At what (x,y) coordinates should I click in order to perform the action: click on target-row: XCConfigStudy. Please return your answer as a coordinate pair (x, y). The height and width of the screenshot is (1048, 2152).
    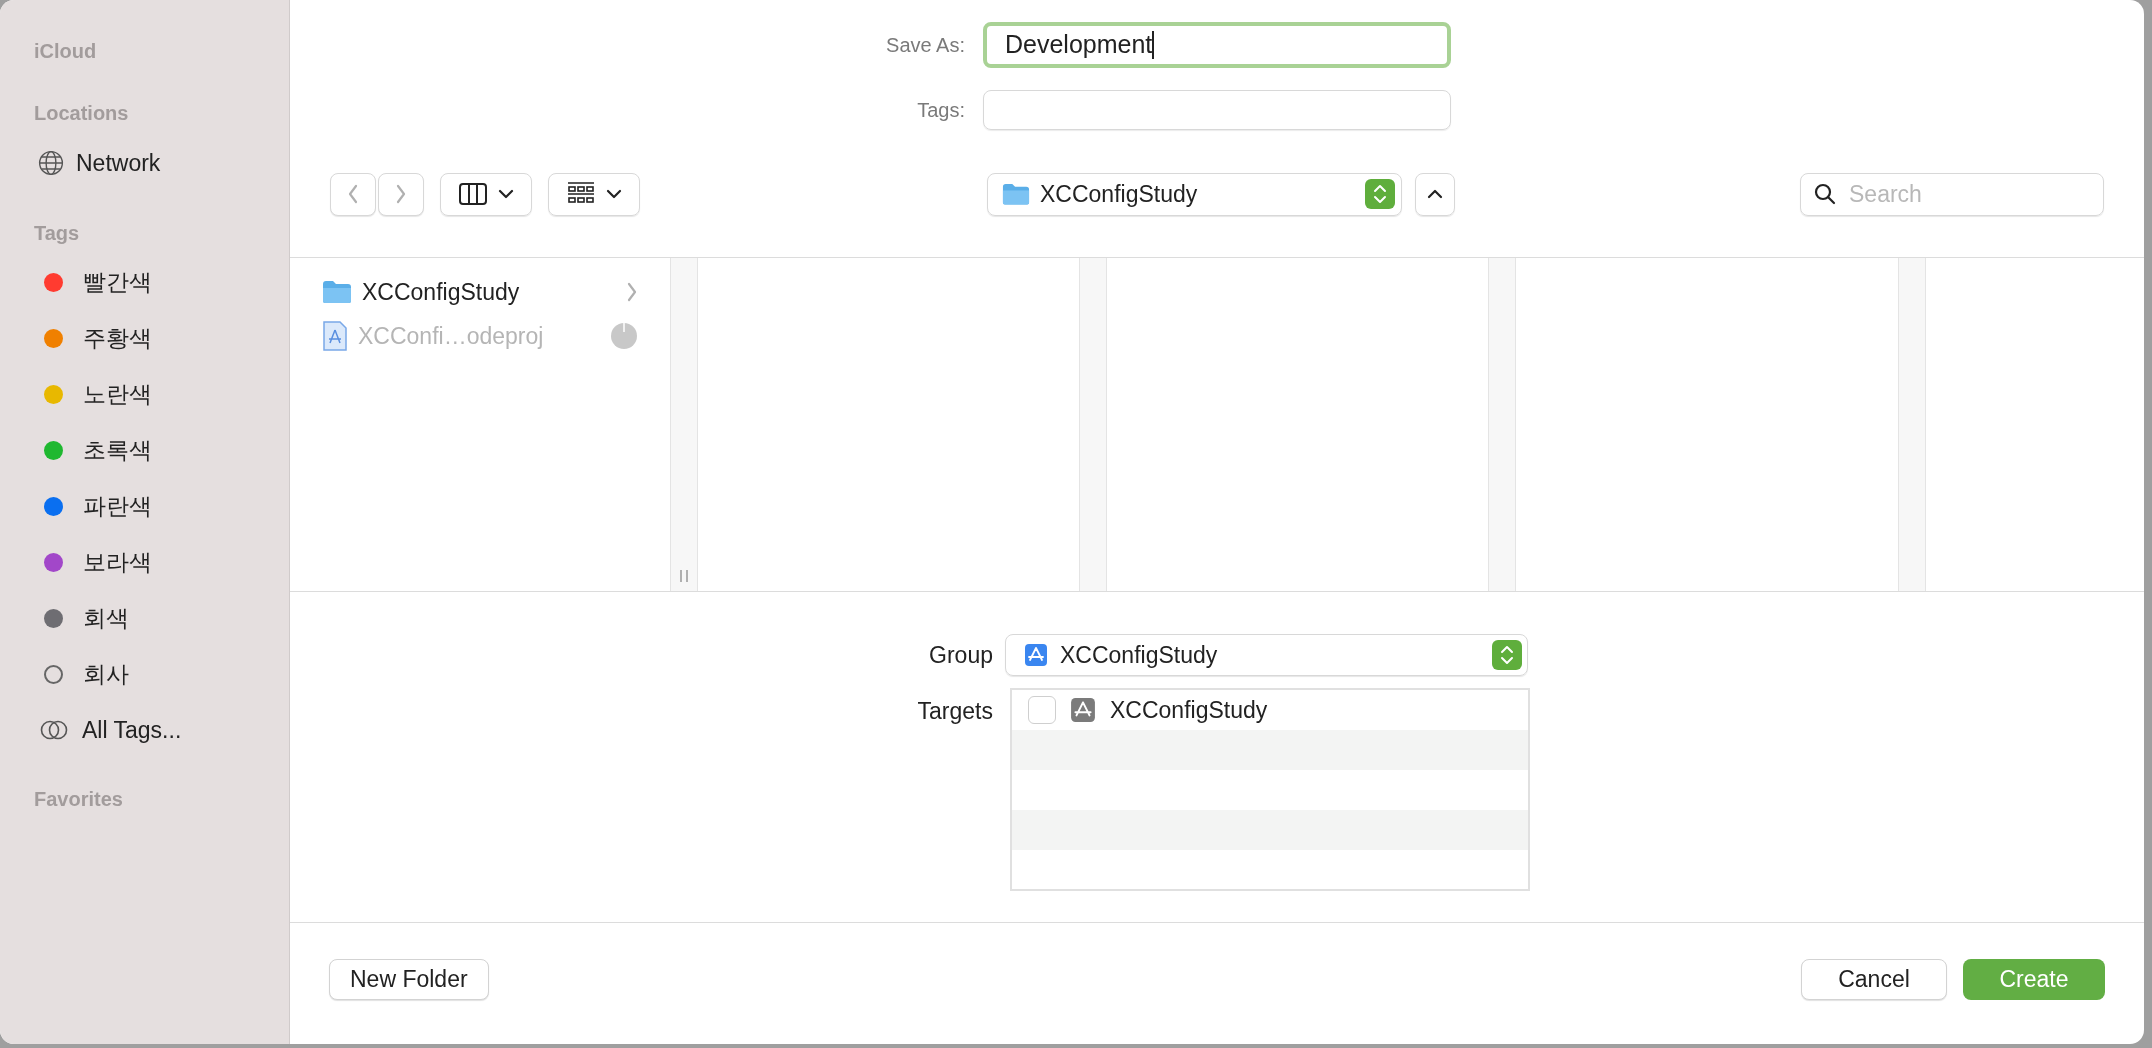
    Looking at the image, I should click on (1270, 710).